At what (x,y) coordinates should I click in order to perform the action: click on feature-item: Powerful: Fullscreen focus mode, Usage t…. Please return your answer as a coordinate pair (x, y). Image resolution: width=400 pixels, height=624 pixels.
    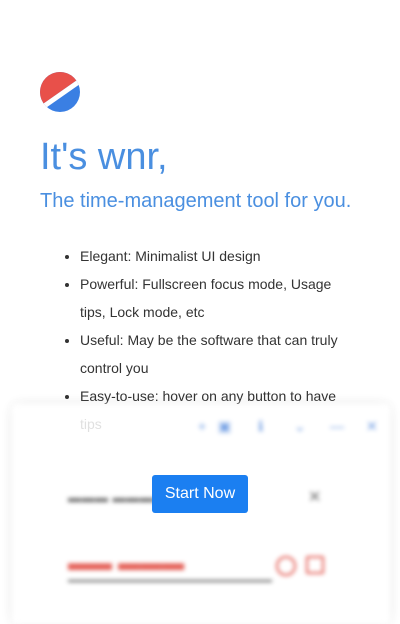
    Looking at the image, I should click on (215, 298).